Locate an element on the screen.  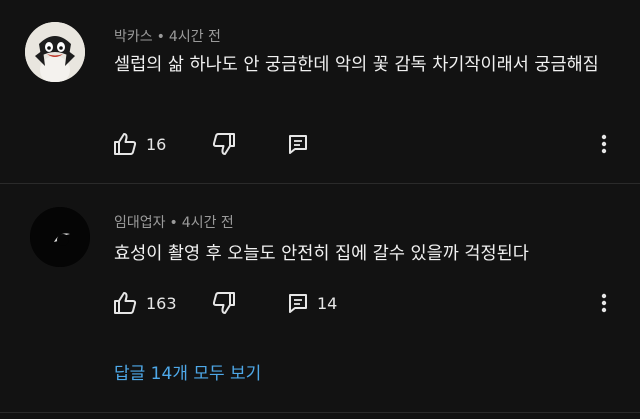
like-button: 16 is located at coordinates (139, 144).